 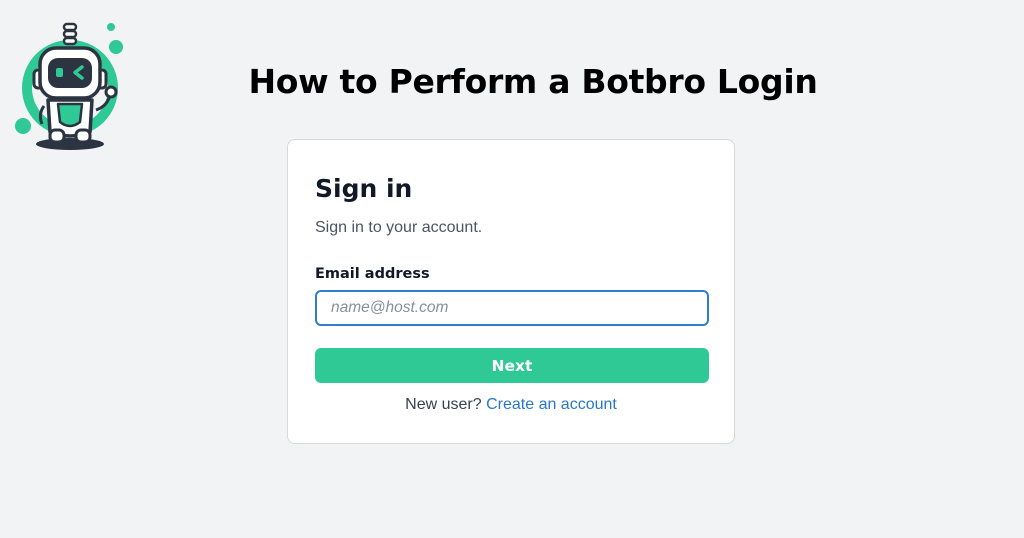 I want to click on email-label: Email address, so click(x=372, y=274).